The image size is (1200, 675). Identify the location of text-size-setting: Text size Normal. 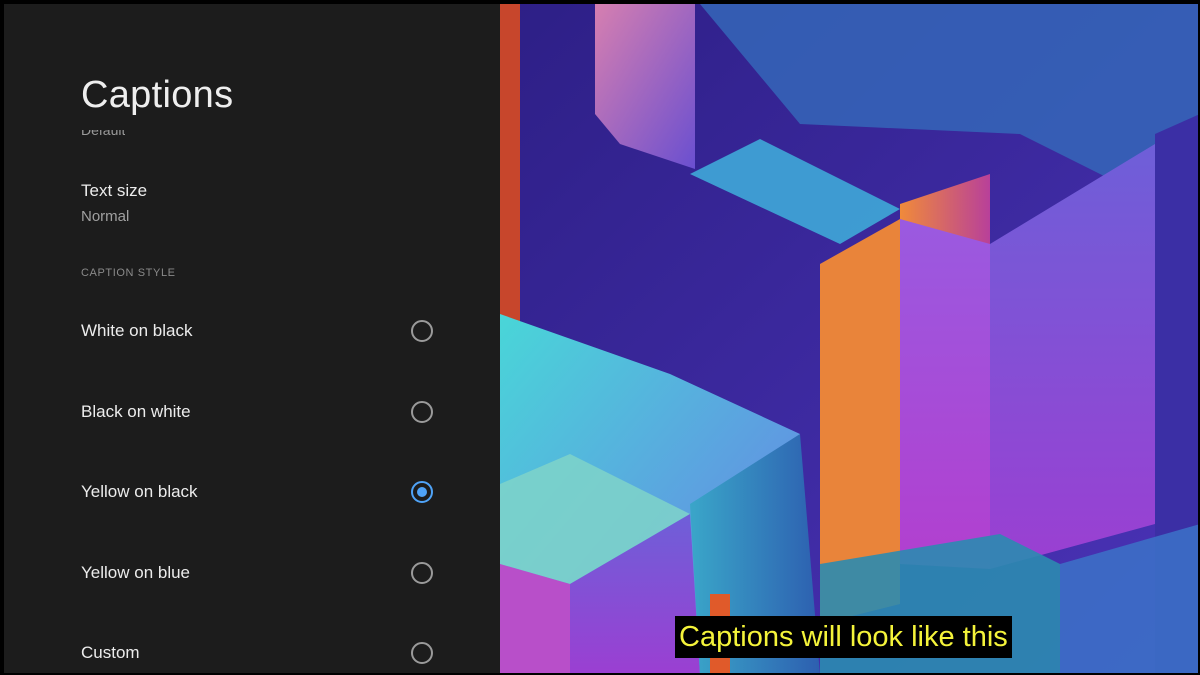
(114, 202).